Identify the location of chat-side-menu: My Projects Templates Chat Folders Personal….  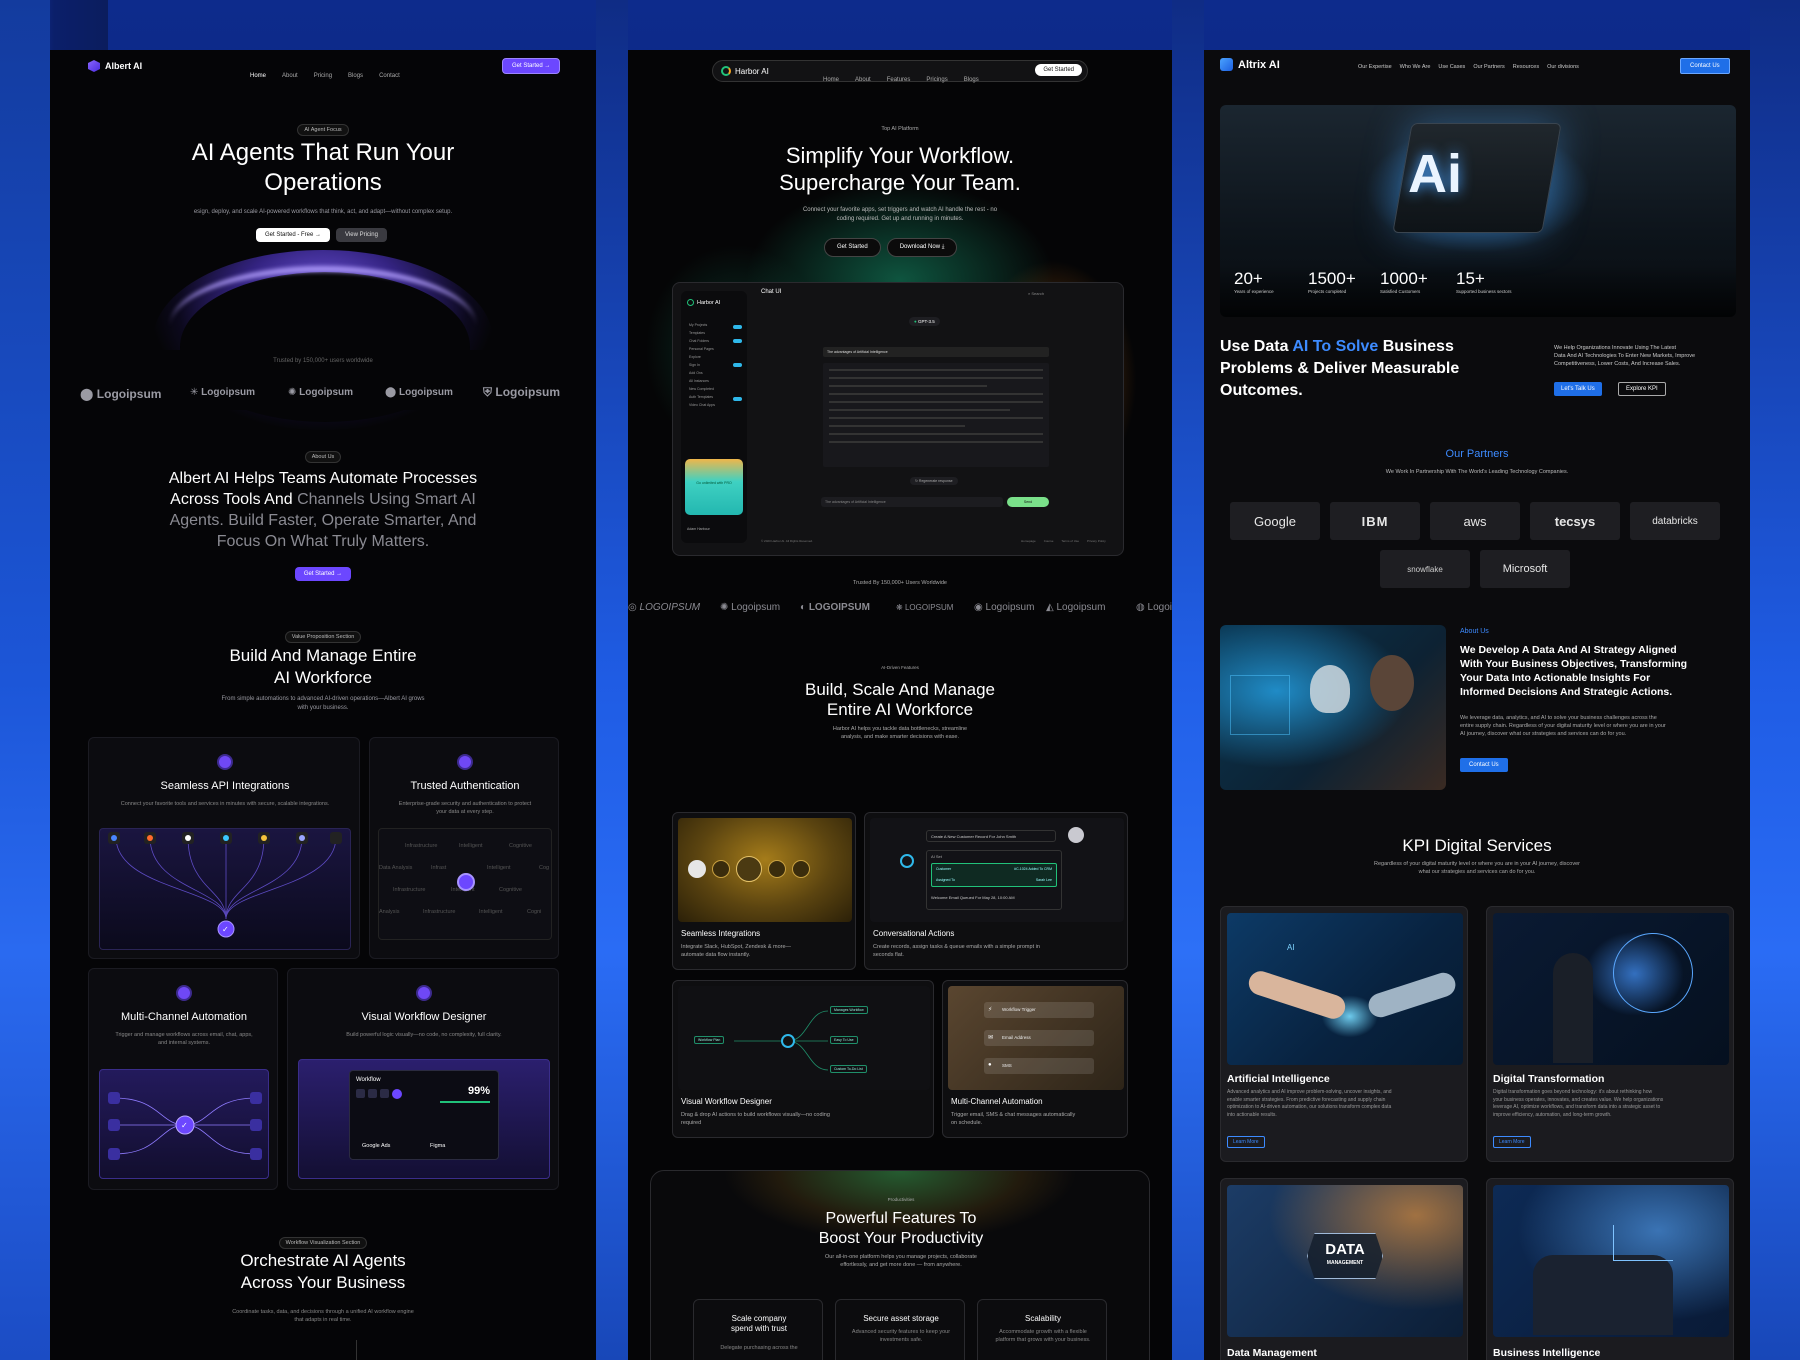
(702, 365).